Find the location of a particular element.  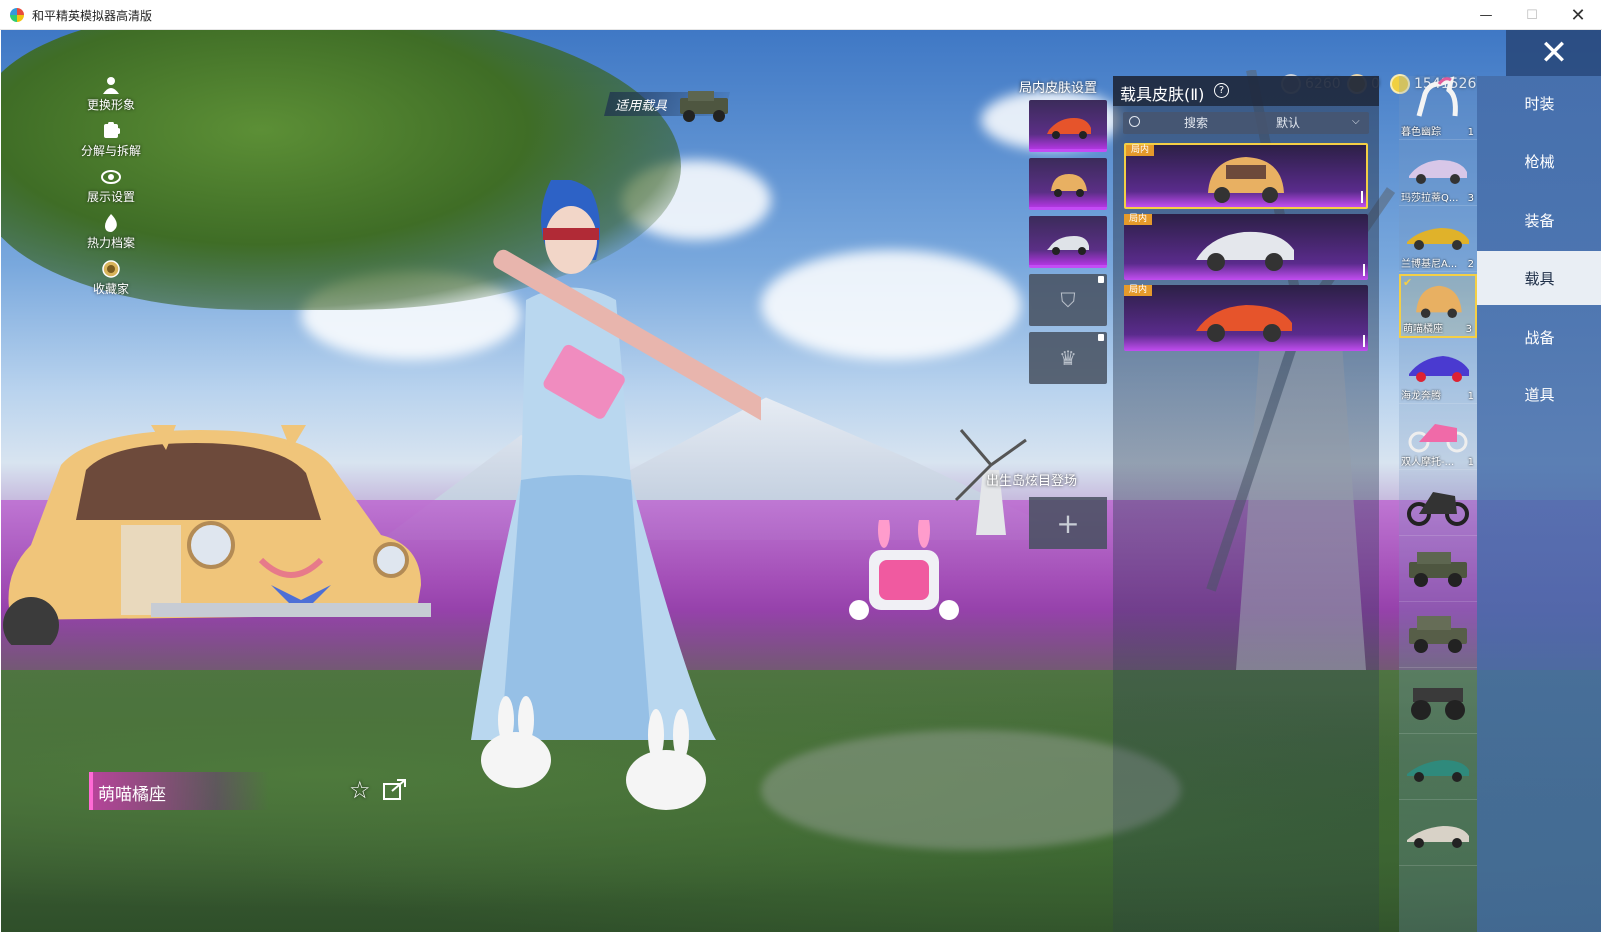

horse-icon is located at coordinates (1437, 96).